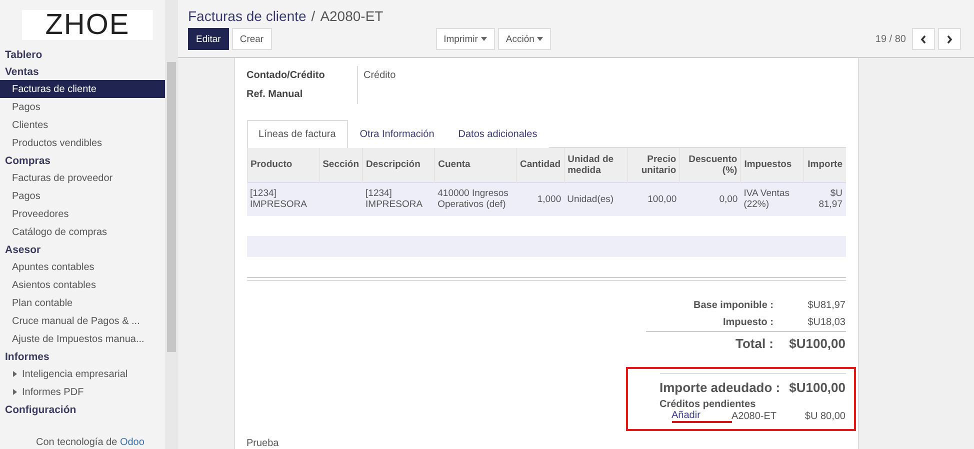 This screenshot has width=974, height=449. I want to click on total-label: Total :, so click(754, 343).